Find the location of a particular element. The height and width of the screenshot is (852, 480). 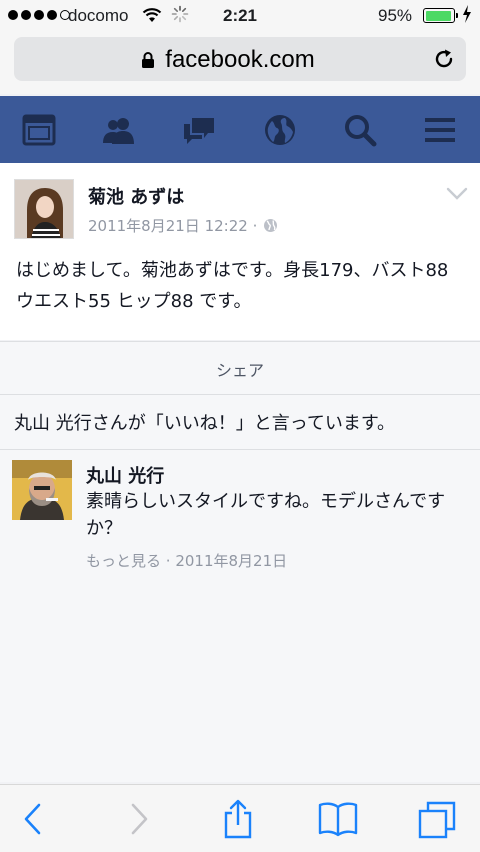

comment-meta: もっと見る · 2011年8月21日 is located at coordinates (186, 560).